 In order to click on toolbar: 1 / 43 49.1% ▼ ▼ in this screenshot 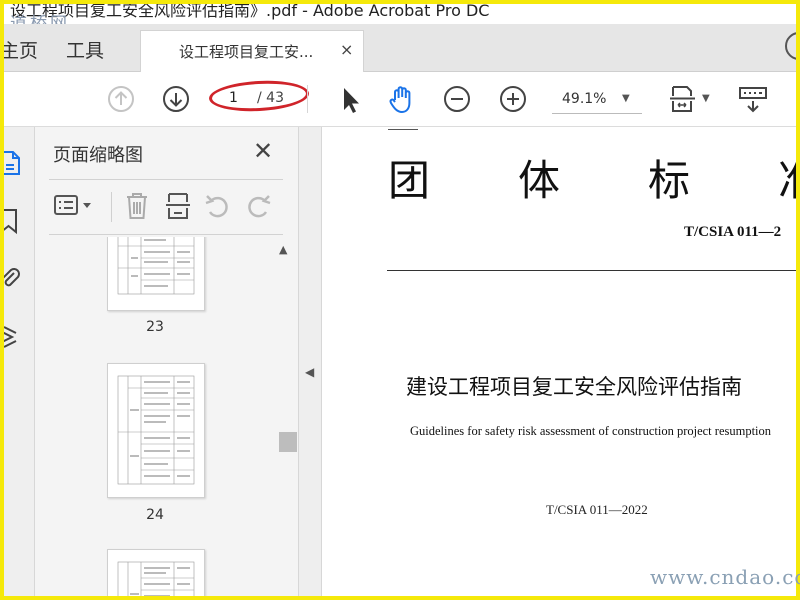, I will do `click(400, 99)`.